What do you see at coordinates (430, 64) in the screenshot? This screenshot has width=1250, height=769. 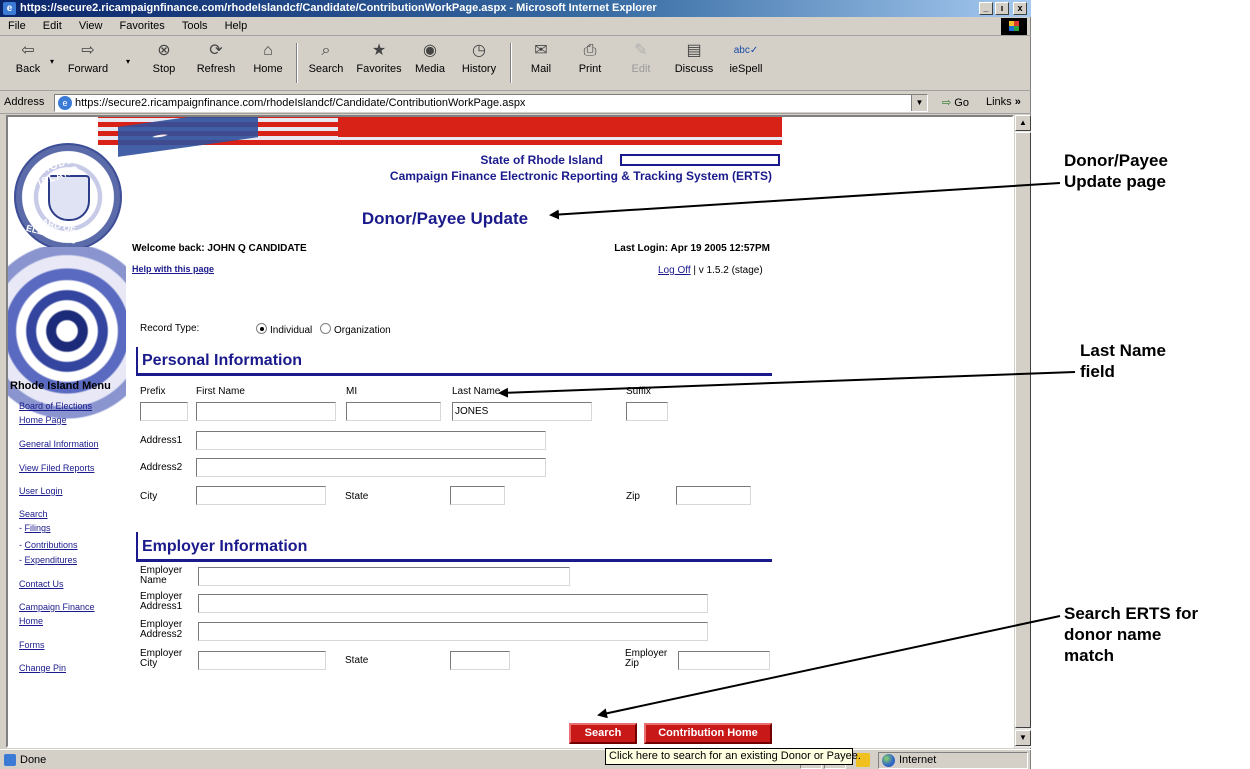 I see `media-button: ◉ Media` at bounding box center [430, 64].